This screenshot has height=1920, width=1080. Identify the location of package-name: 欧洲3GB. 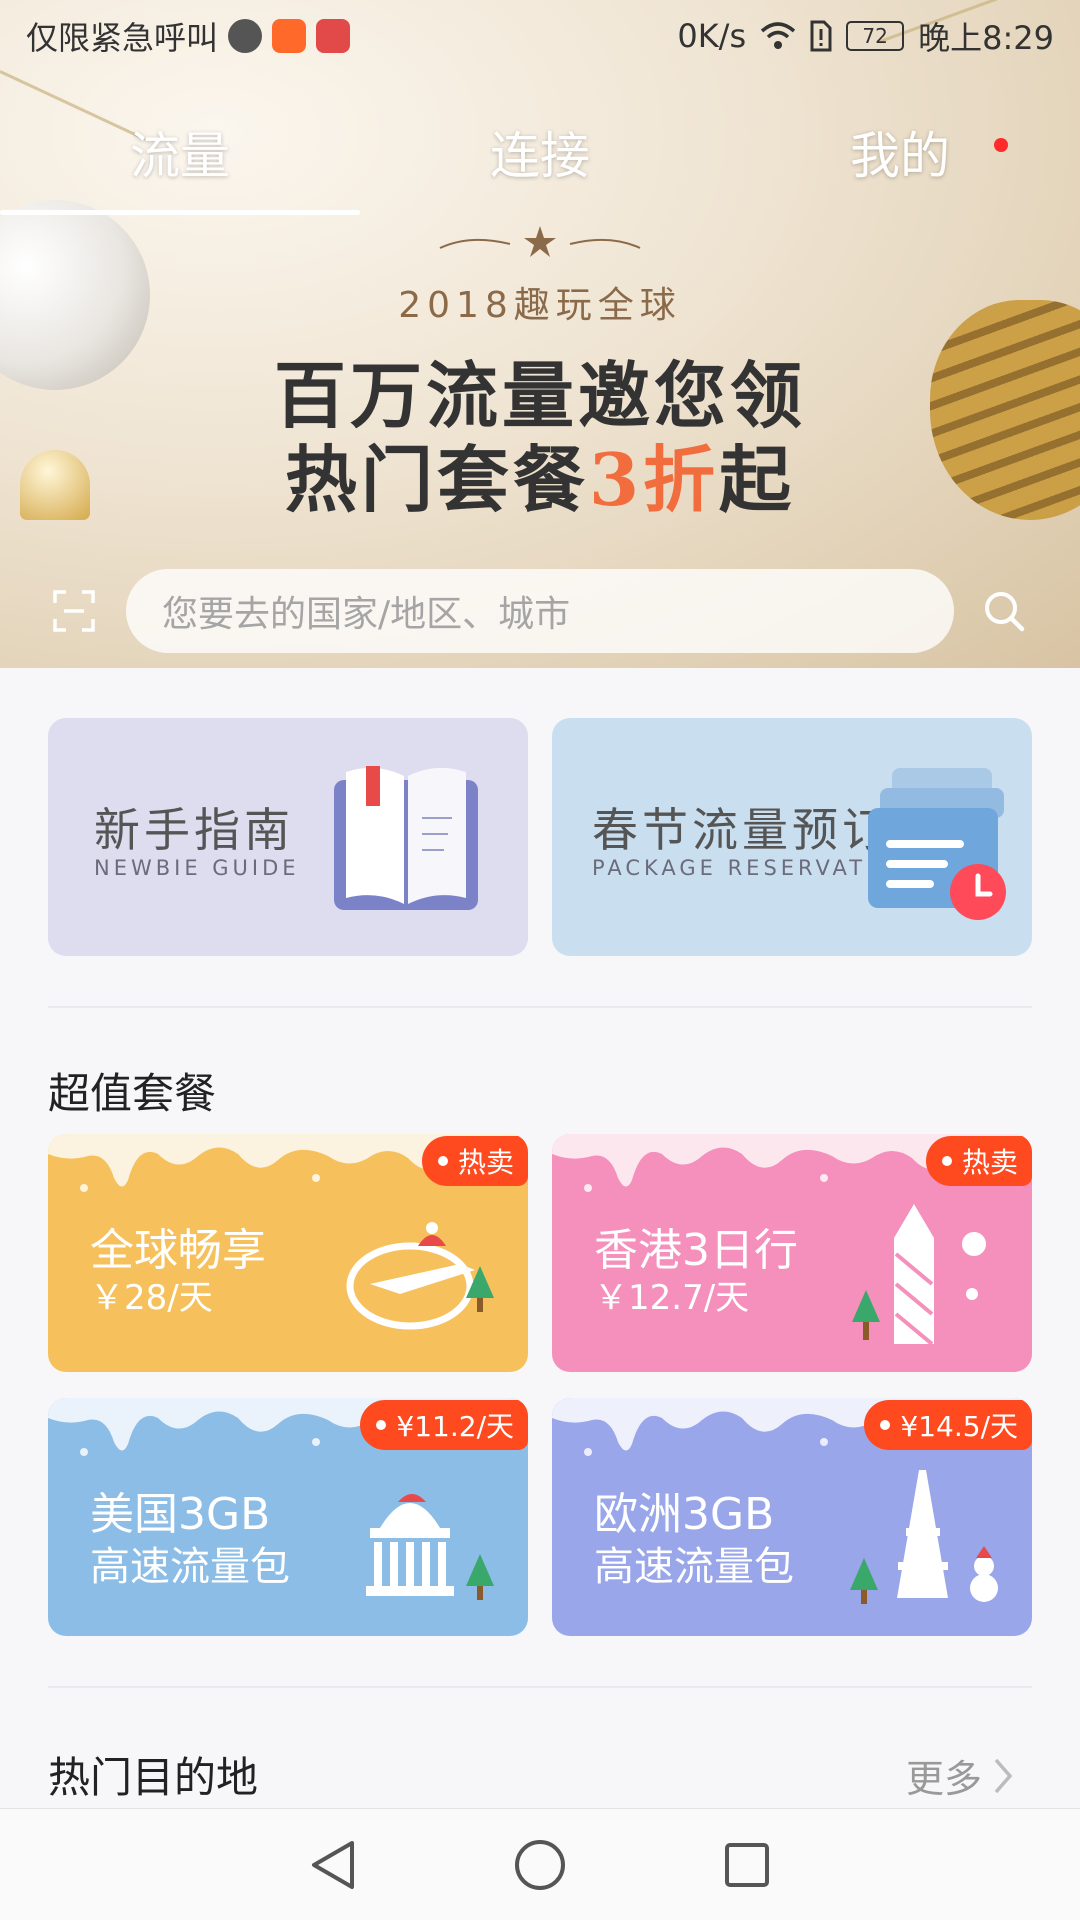
(684, 1514).